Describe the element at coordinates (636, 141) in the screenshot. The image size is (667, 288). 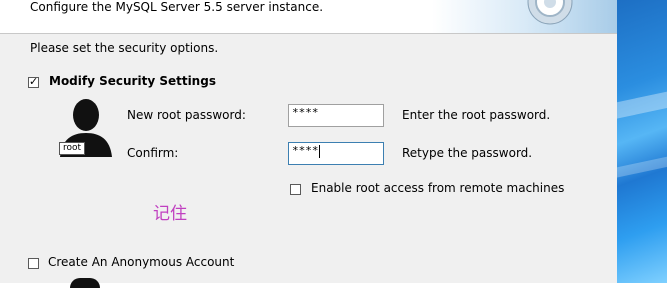
I see `desktop-background` at that location.